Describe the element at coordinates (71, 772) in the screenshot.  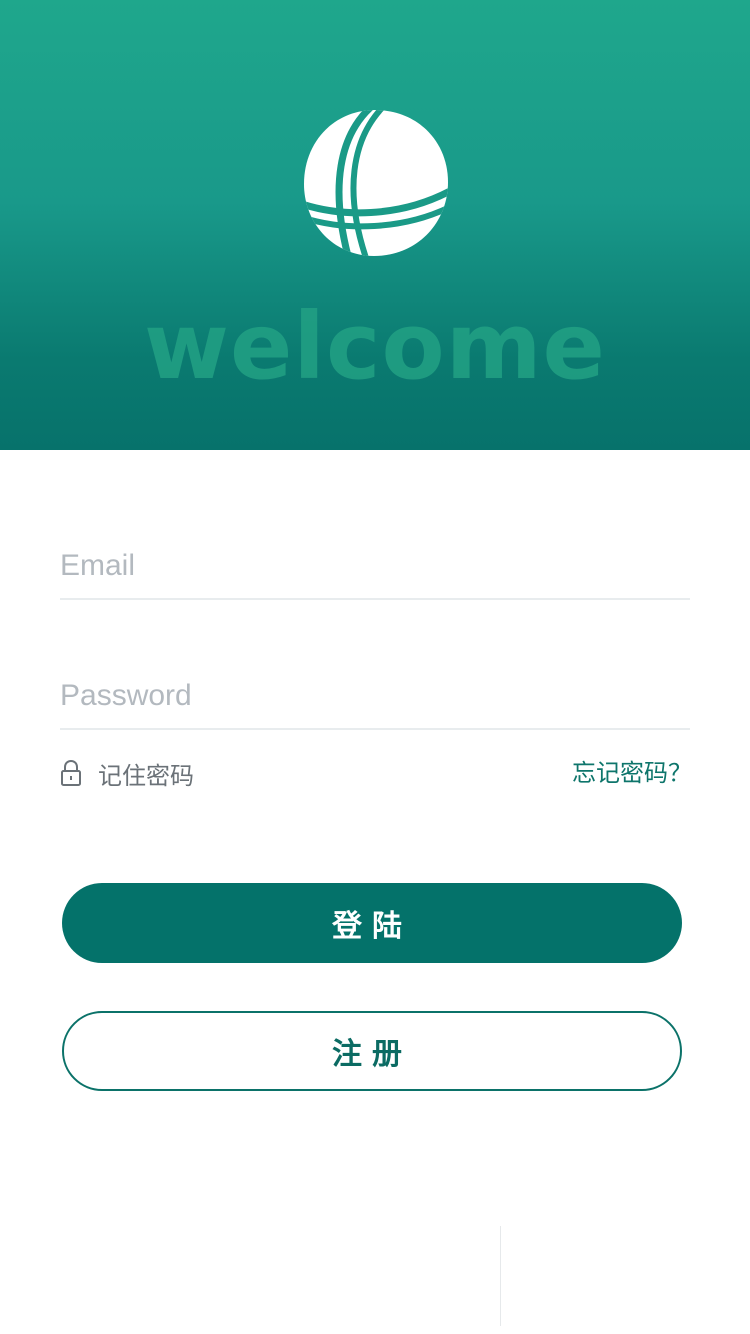
I see `lock-icon` at that location.